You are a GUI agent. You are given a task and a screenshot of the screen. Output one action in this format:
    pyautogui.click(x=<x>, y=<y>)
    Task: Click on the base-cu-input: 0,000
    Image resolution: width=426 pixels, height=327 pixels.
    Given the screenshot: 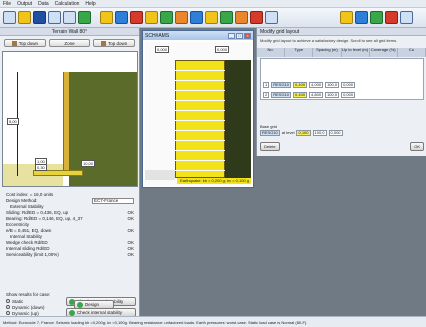 What is the action you would take?
    pyautogui.click(x=335, y=133)
    